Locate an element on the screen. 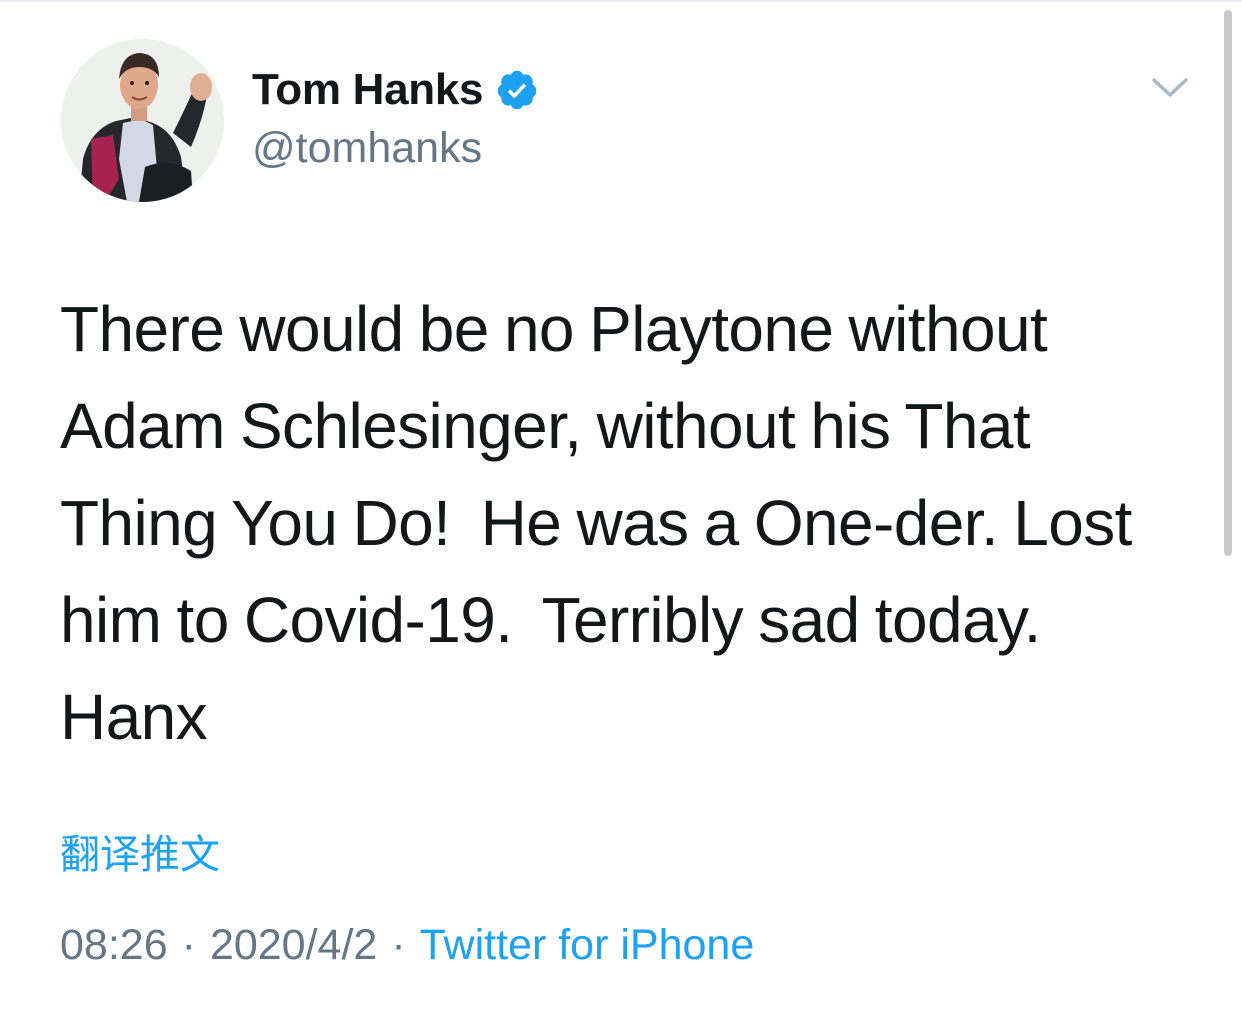  author-name-row: Tom Hanks is located at coordinates (395, 90).